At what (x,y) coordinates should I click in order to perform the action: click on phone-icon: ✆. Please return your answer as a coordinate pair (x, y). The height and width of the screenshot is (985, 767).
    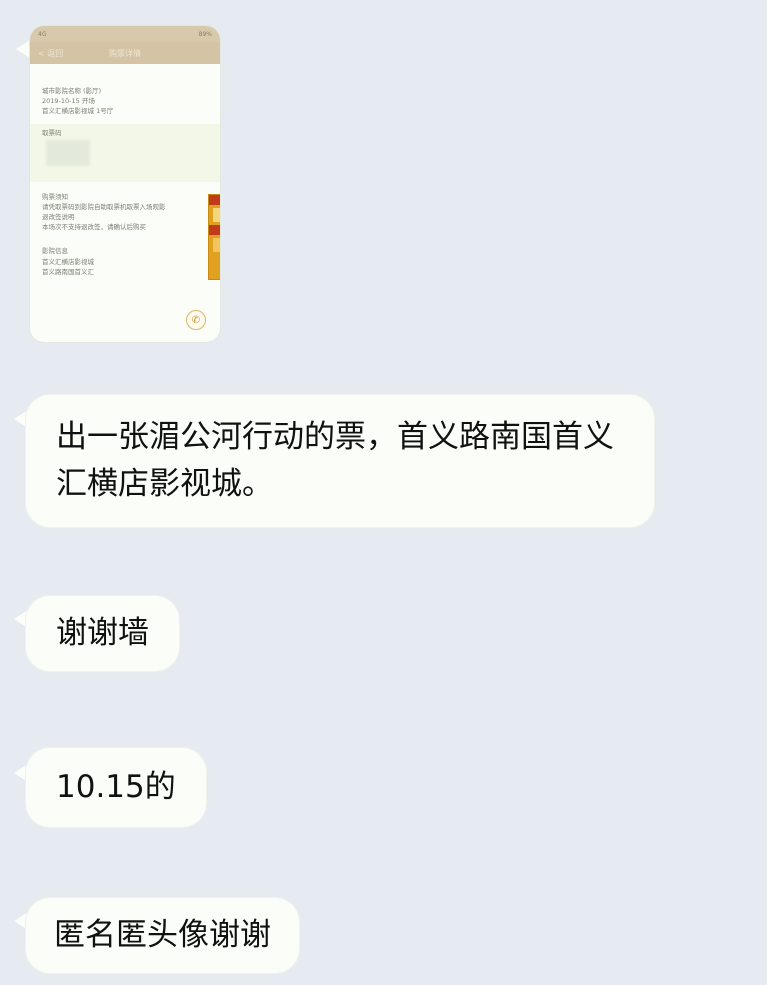
    Looking at the image, I should click on (196, 320).